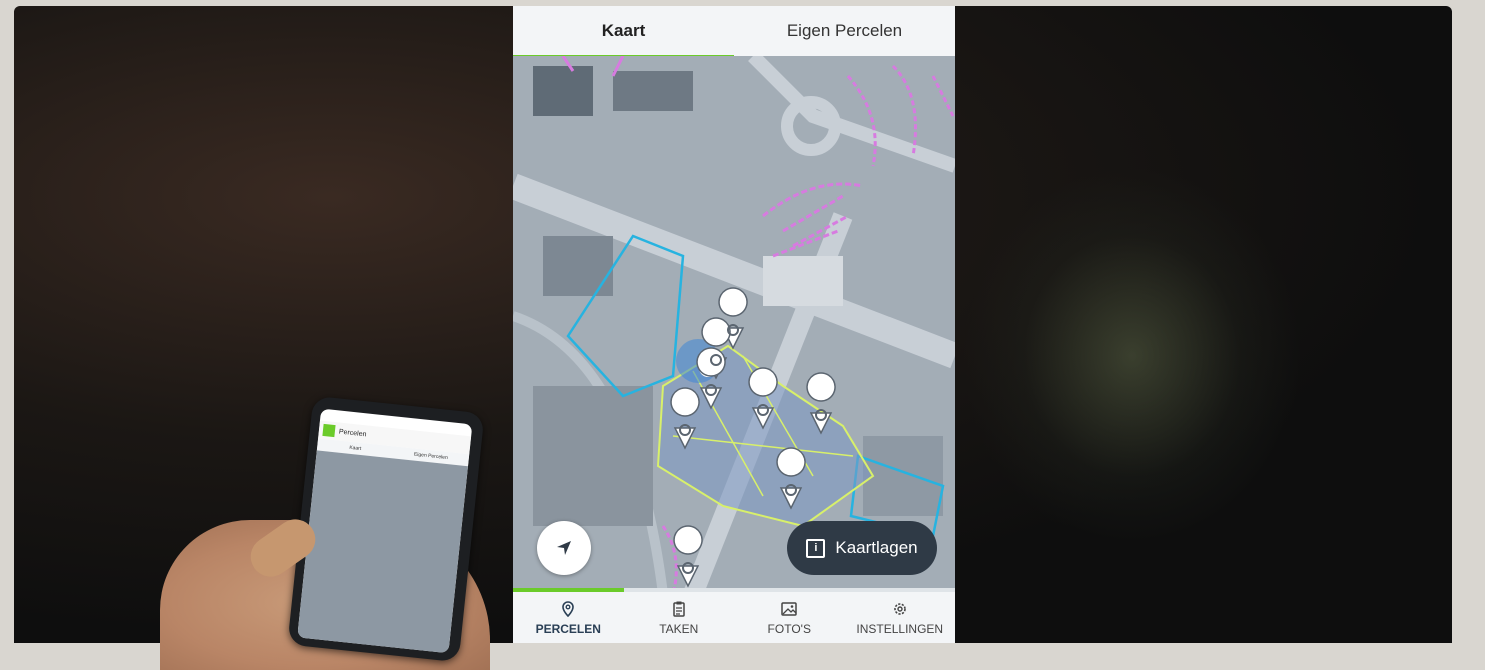 The width and height of the screenshot is (1485, 670). Describe the element at coordinates (383, 552) in the screenshot. I see `handheld-map` at that location.